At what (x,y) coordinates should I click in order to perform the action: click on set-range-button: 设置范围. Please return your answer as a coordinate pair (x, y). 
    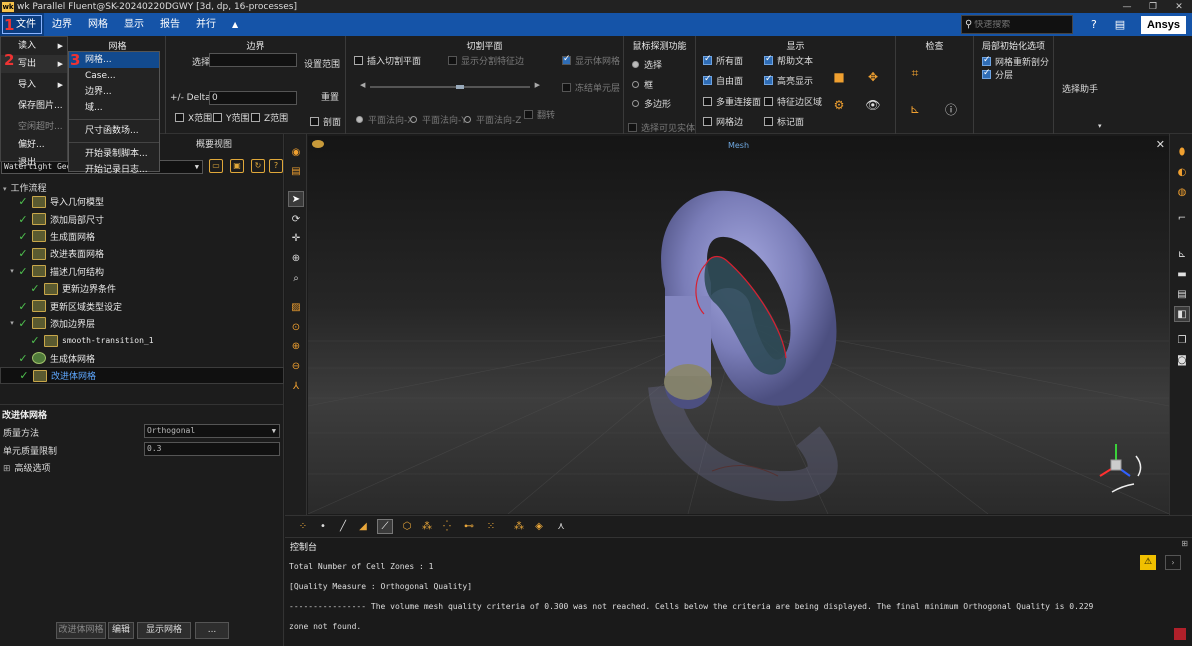
    Looking at the image, I should click on (322, 63).